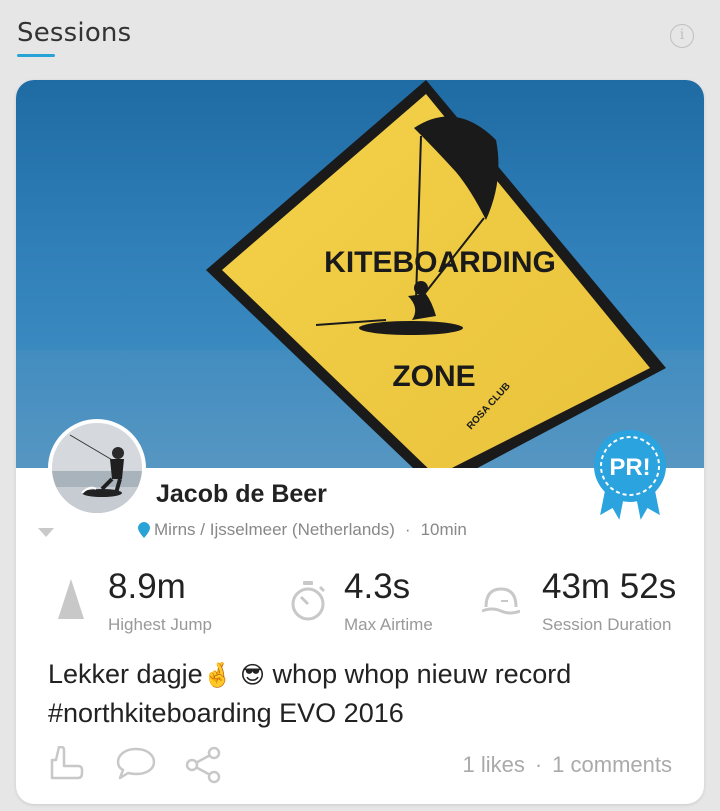 Image resolution: width=720 pixels, height=811 pixels. I want to click on stat-label: Session Duration, so click(607, 624).